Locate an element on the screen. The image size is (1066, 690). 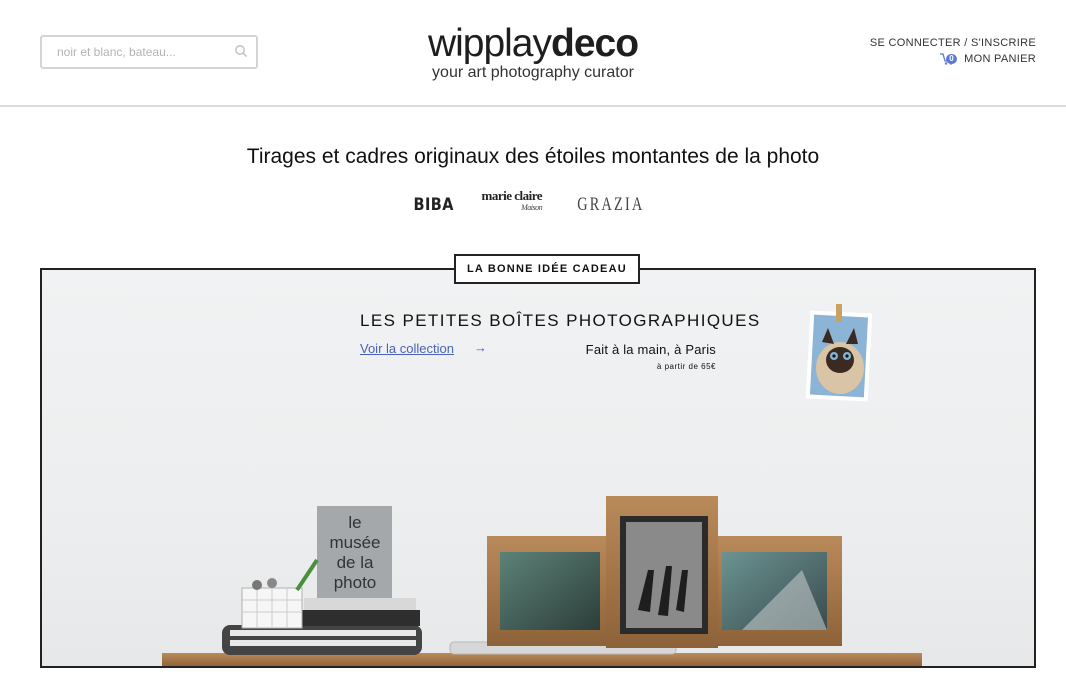
handmade-text: Fait à la main, à Paris is located at coordinates (650, 349).